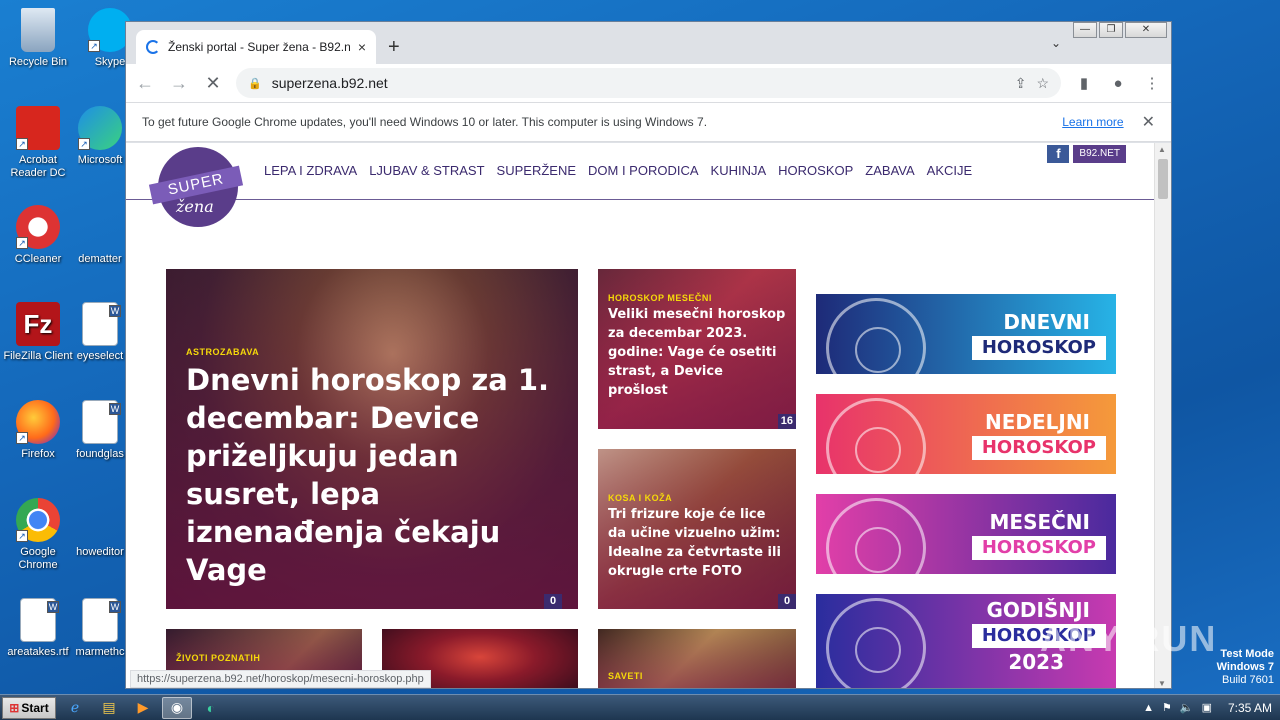 The image size is (1280, 720). I want to click on social-links: f B92.NET, so click(1086, 154).